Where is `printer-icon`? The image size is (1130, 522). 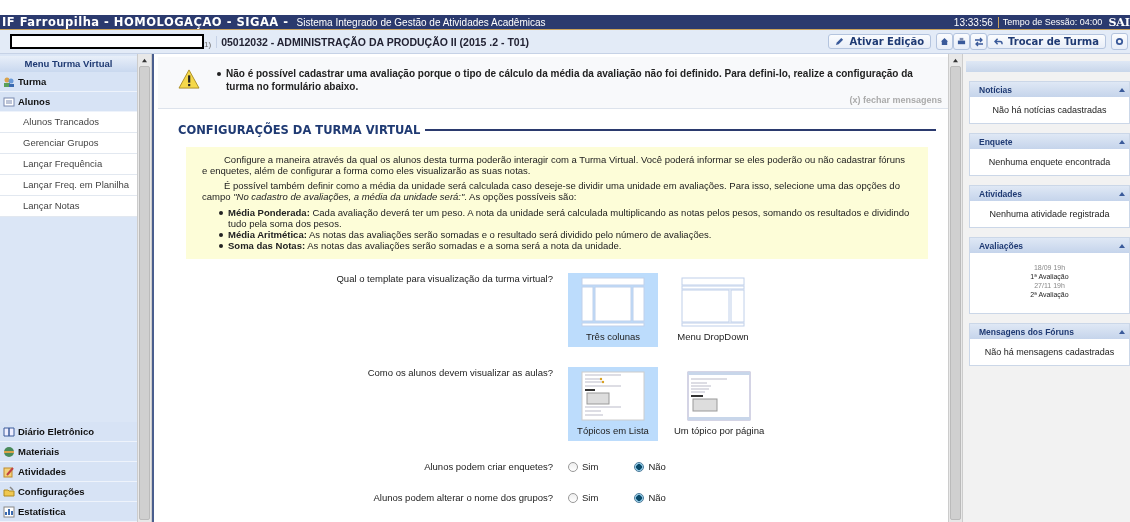 printer-icon is located at coordinates (961, 41).